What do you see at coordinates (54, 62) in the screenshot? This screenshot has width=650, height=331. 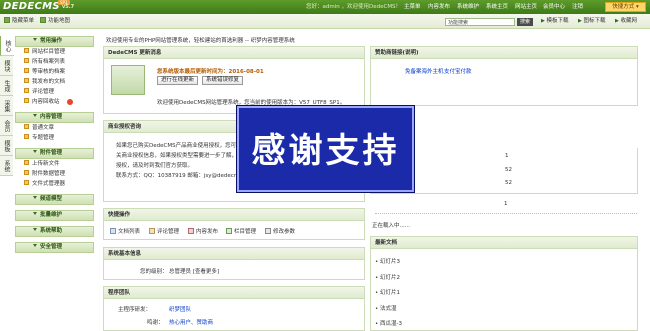 I see `sidebar-item-all-docs: 所有档案列表` at bounding box center [54, 62].